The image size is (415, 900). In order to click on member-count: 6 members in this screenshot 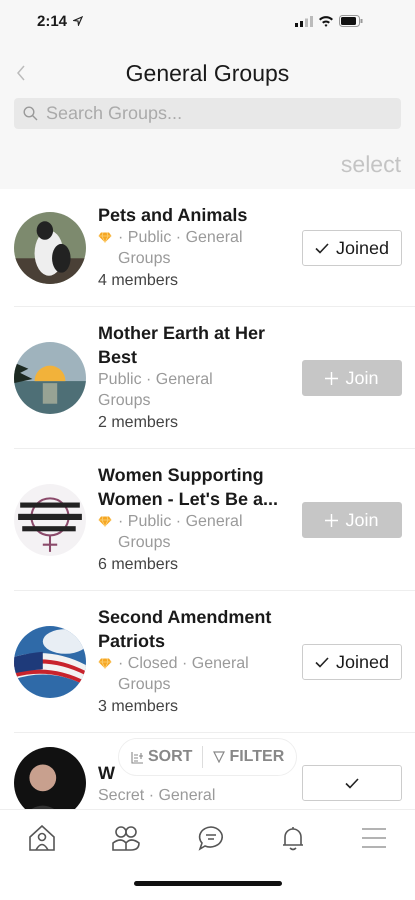, I will do `click(138, 565)`.